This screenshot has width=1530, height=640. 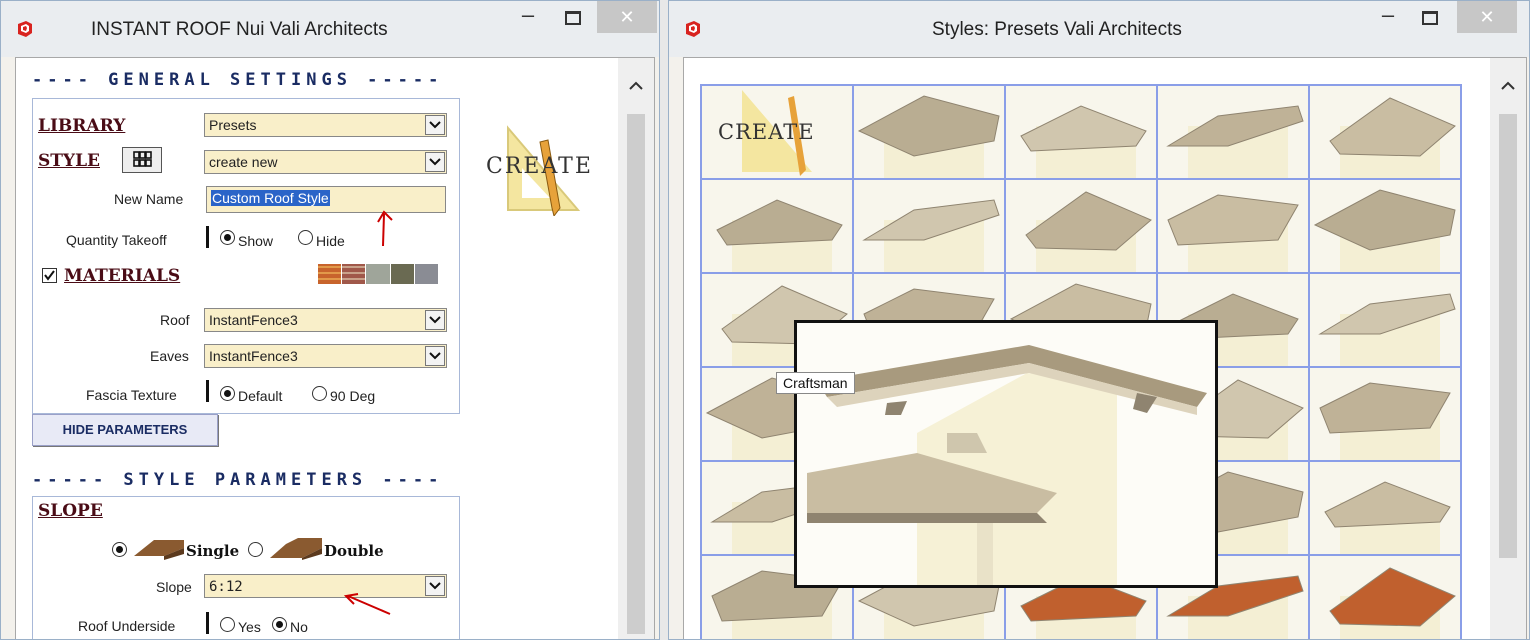 I want to click on style-value: create new, so click(x=243, y=162).